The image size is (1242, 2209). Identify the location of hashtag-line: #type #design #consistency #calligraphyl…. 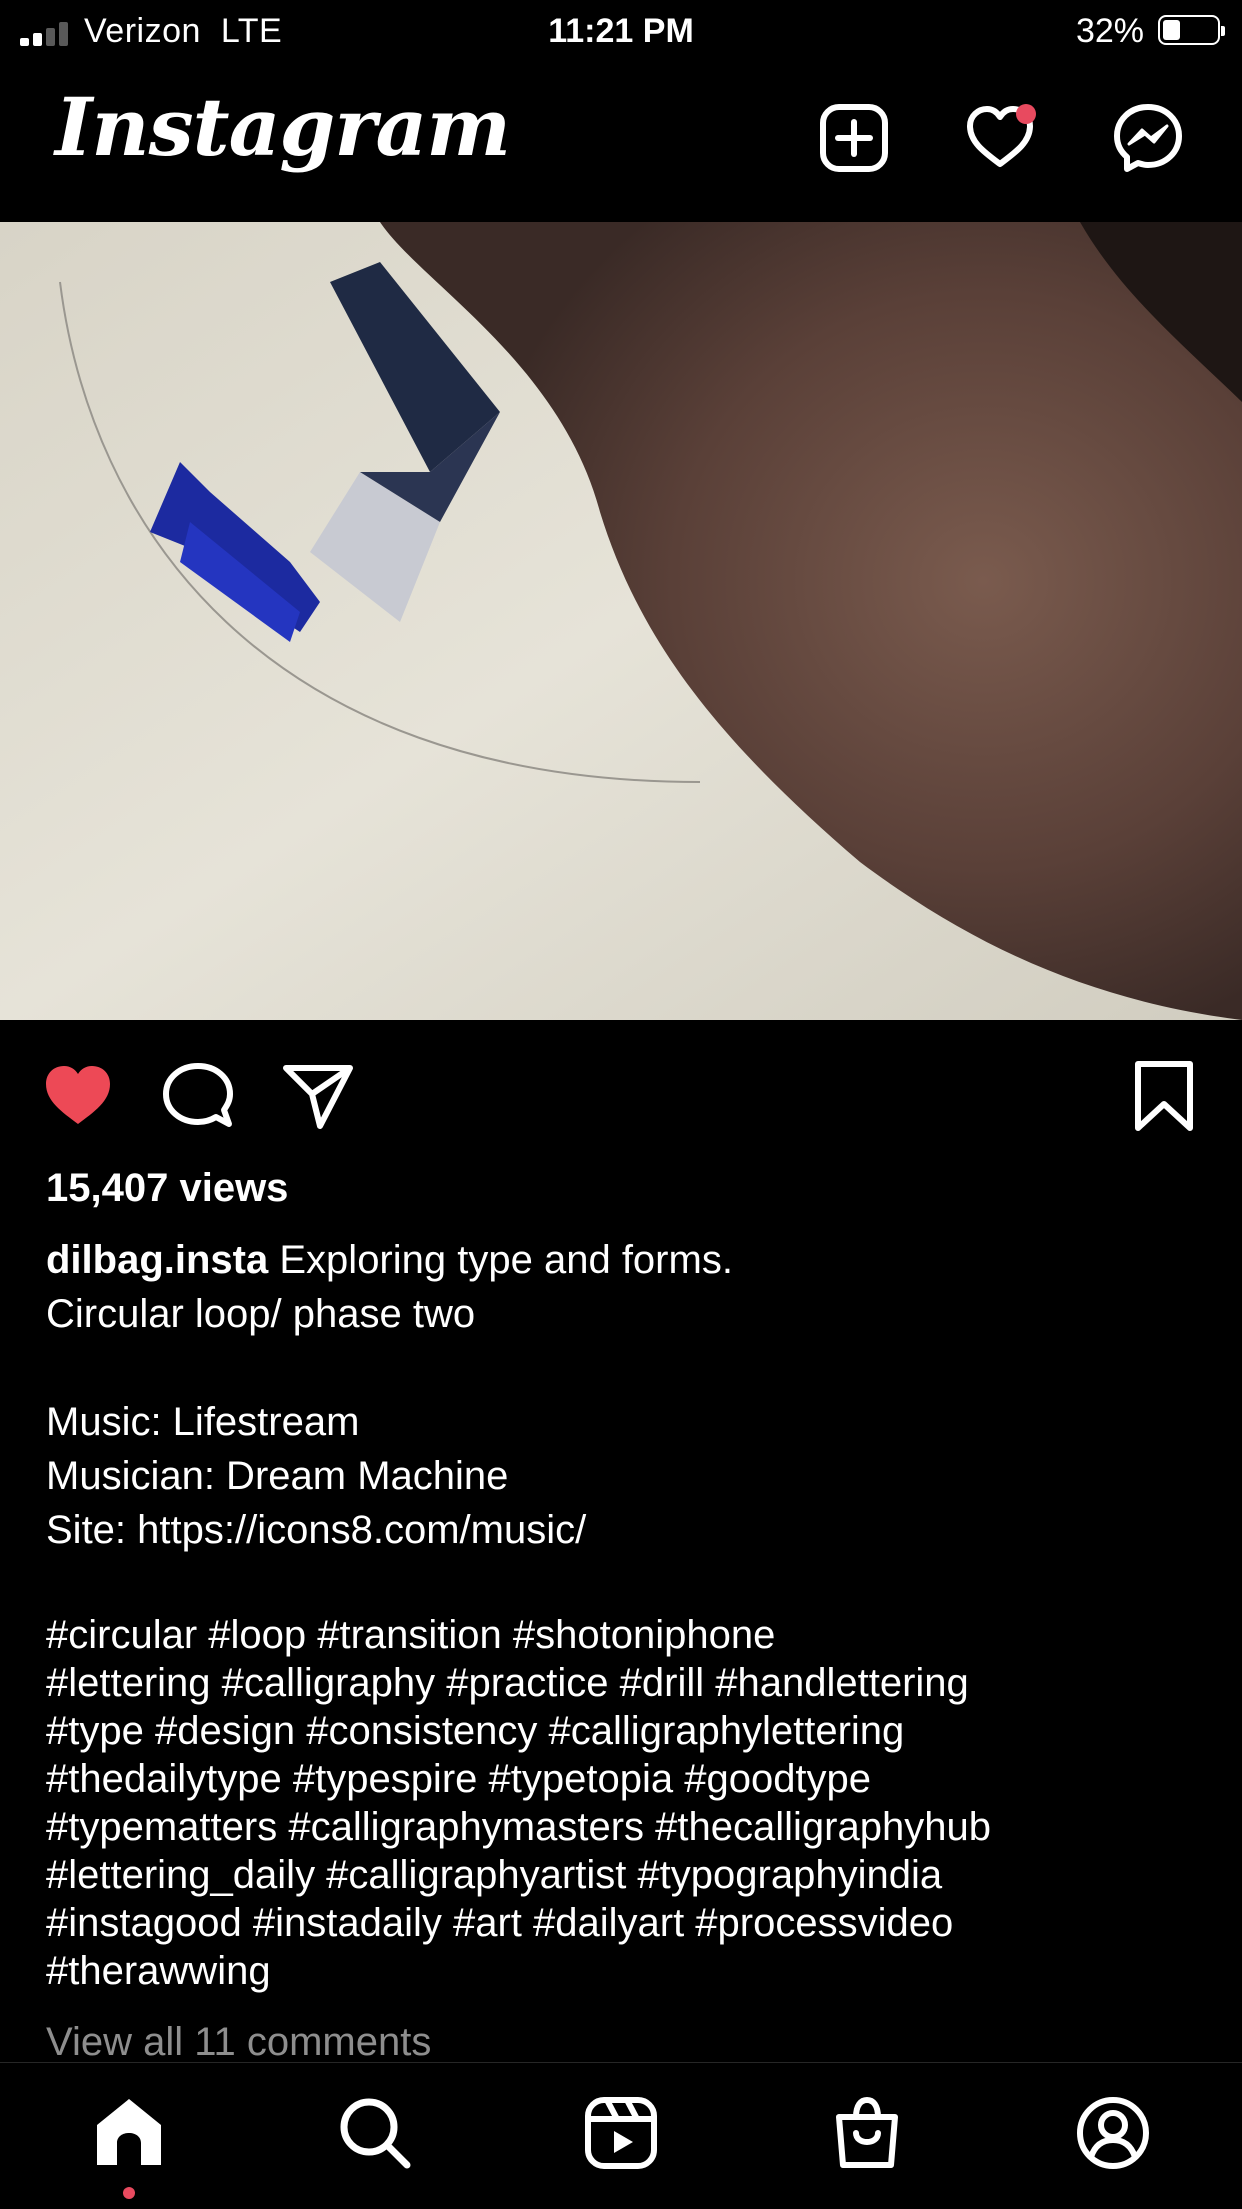
(621, 1731).